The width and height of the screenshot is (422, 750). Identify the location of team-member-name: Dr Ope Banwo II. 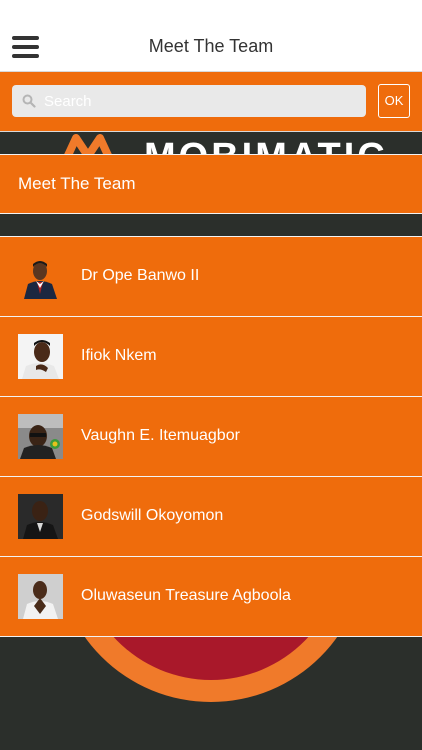
(140, 275).